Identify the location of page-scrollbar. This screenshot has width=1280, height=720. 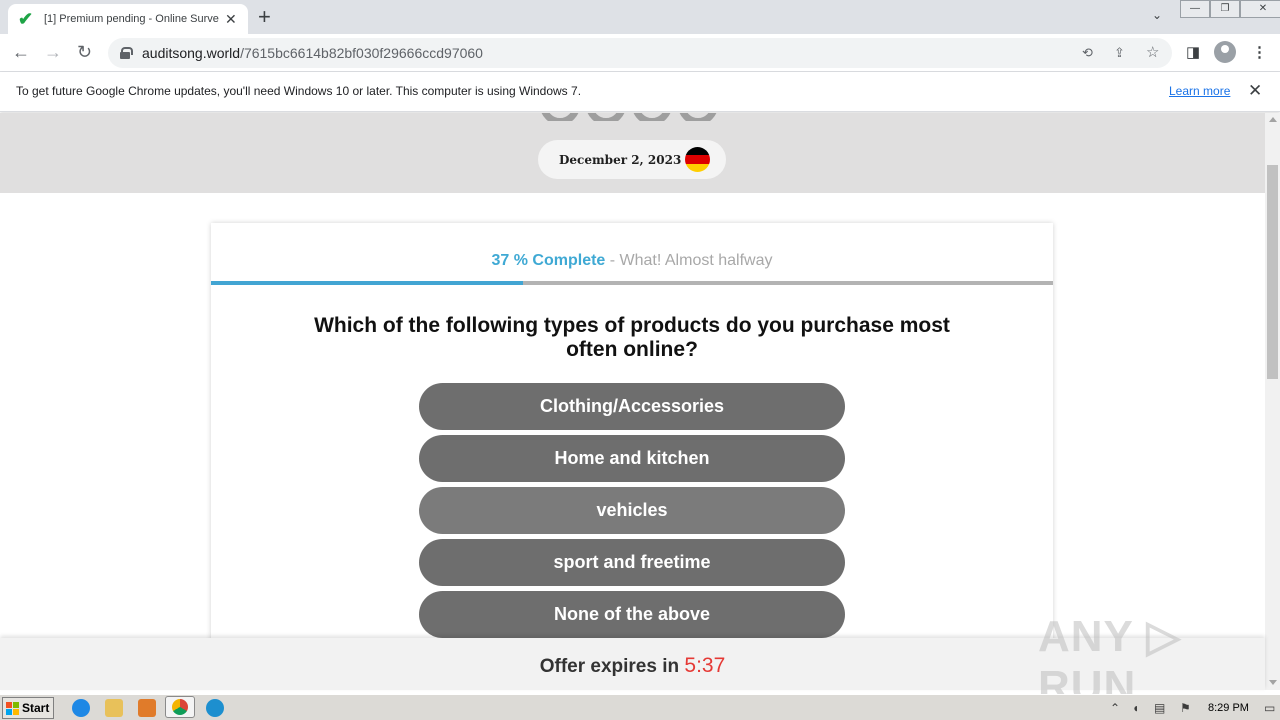
(1272, 401).